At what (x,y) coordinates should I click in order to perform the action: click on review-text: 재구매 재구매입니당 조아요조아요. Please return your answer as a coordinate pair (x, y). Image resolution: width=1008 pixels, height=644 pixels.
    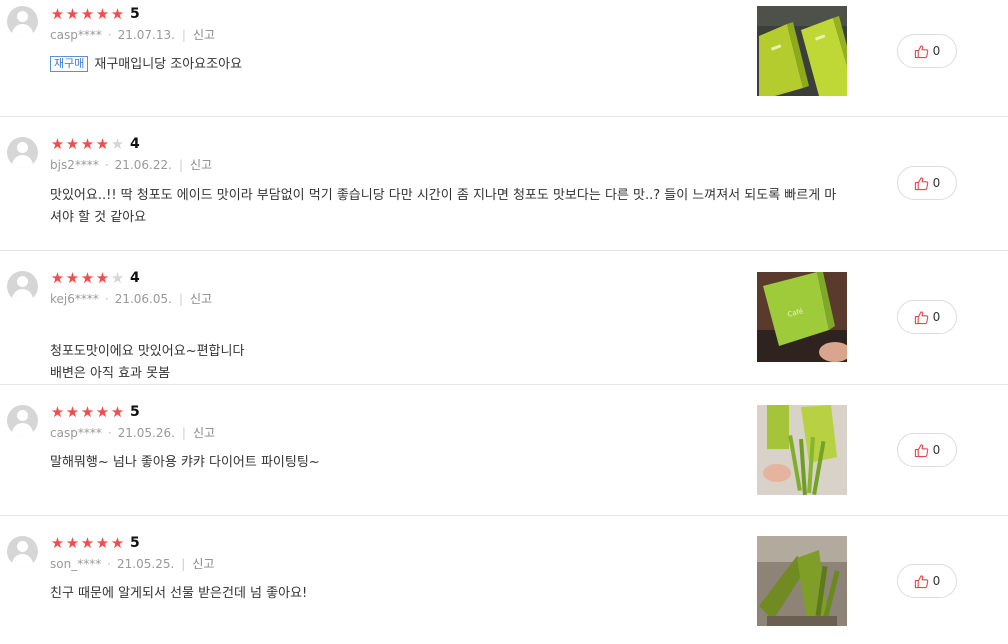
    Looking at the image, I should click on (445, 65).